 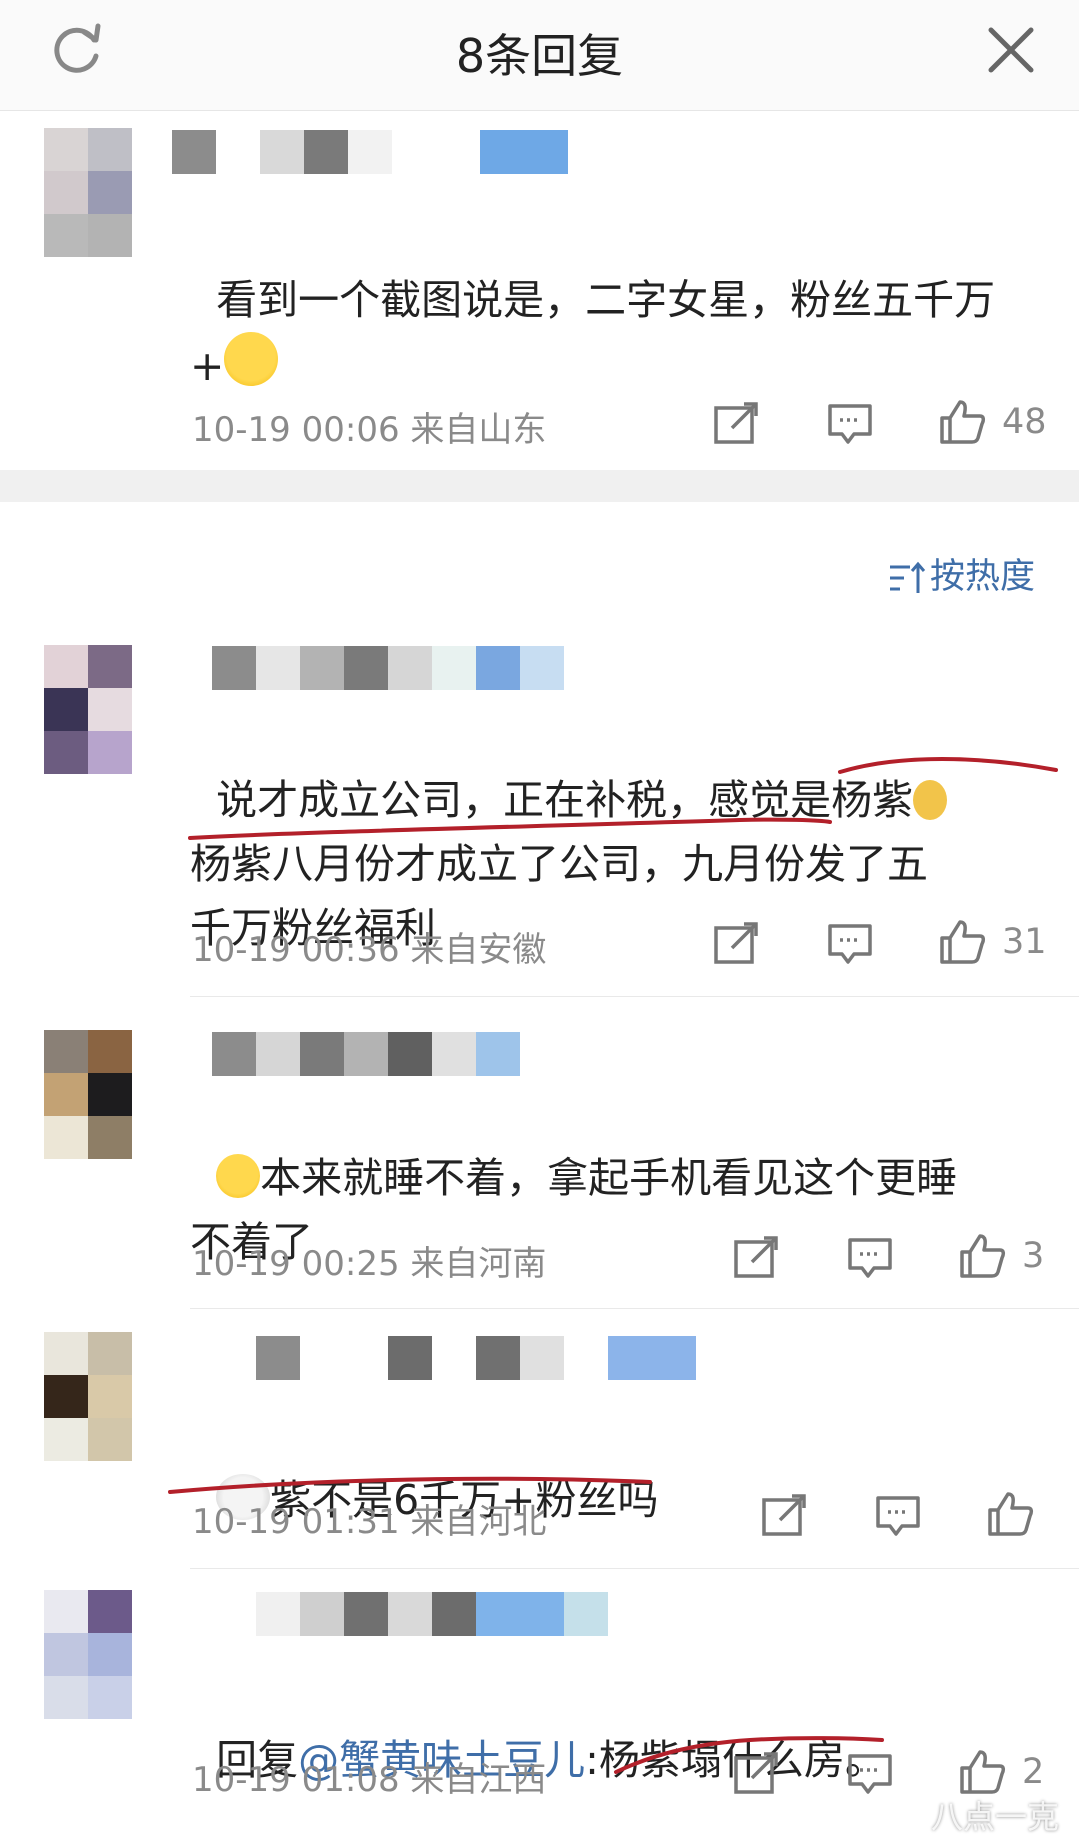 I want to click on comment-meta: 10-19 00:06 来自山东, so click(x=369, y=430).